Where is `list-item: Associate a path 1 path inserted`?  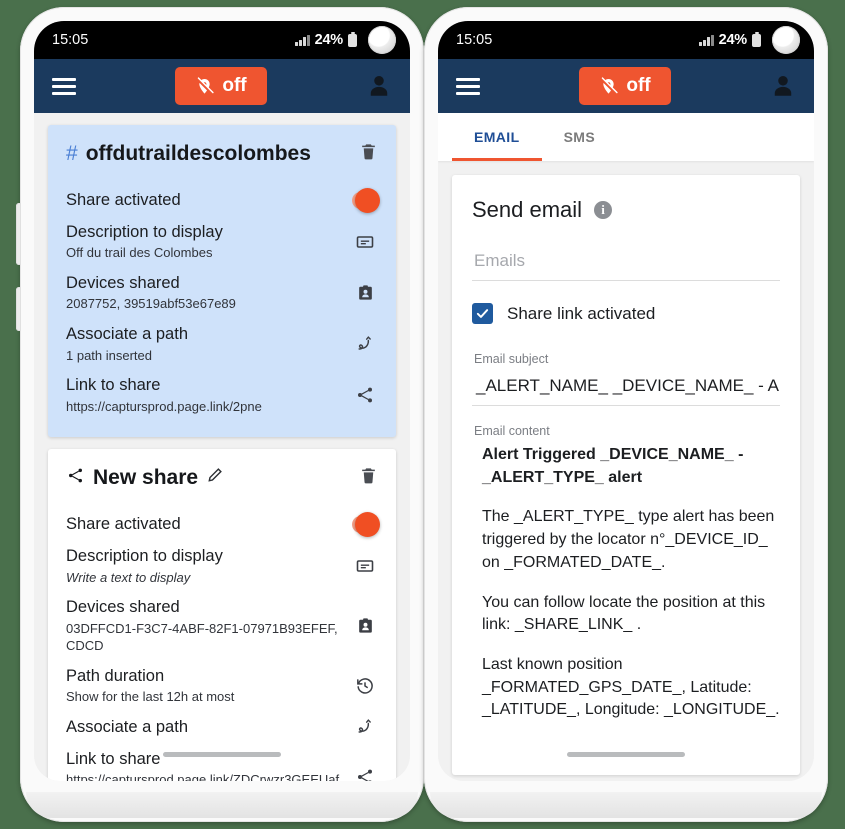
list-item: Associate a path 1 path inserted is located at coordinates (222, 340).